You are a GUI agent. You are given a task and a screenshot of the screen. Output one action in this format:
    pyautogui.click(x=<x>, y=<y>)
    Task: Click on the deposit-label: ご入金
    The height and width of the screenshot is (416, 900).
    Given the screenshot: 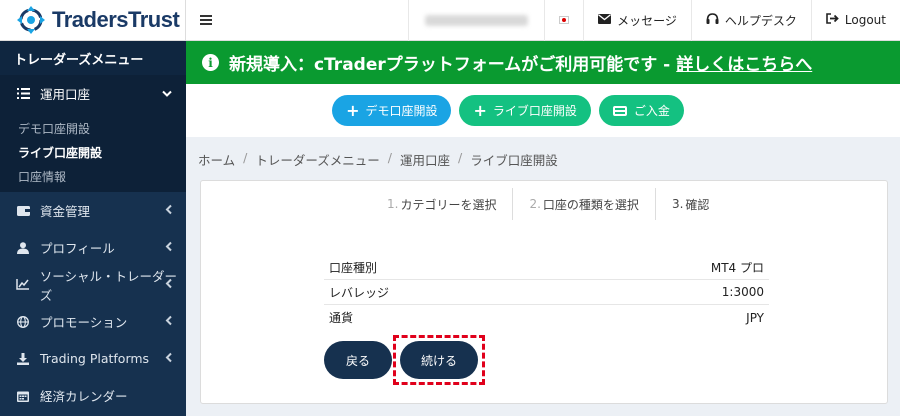 What is the action you would take?
    pyautogui.click(x=651, y=111)
    